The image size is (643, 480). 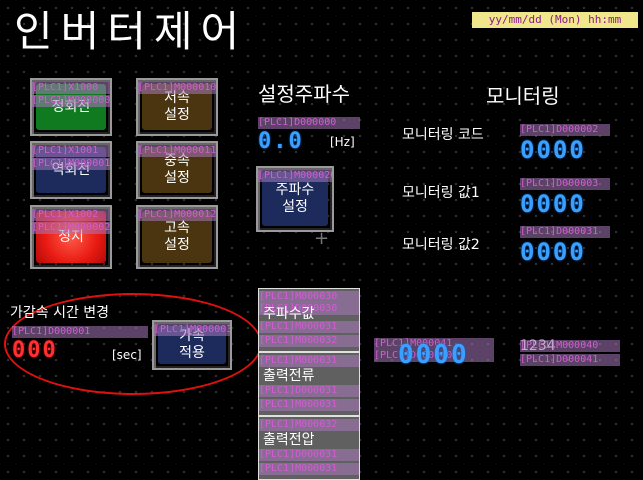 What do you see at coordinates (177, 88) in the screenshot?
I see `plc-tag: [PLC1]M000010` at bounding box center [177, 88].